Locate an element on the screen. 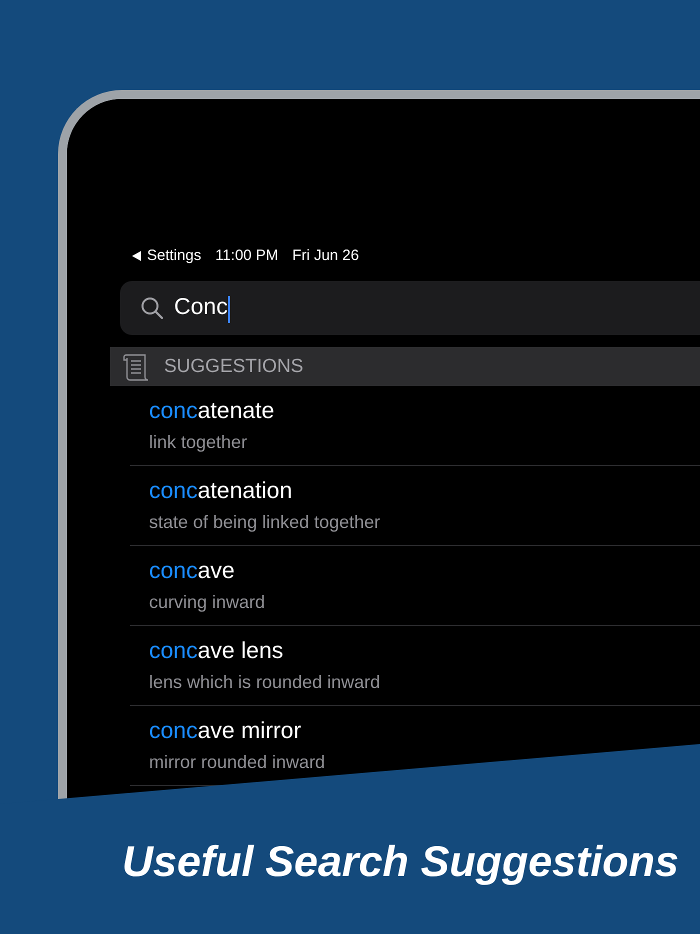 The width and height of the screenshot is (700, 934). suggestion-definition: mirror rounded inward is located at coordinates (237, 762).